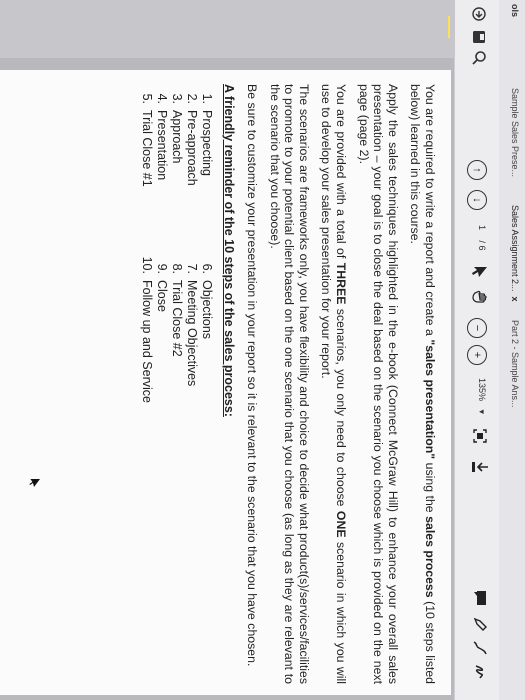 The width and height of the screenshot is (525, 700). What do you see at coordinates (480, 272) in the screenshot?
I see `select-cursor-icon` at bounding box center [480, 272].